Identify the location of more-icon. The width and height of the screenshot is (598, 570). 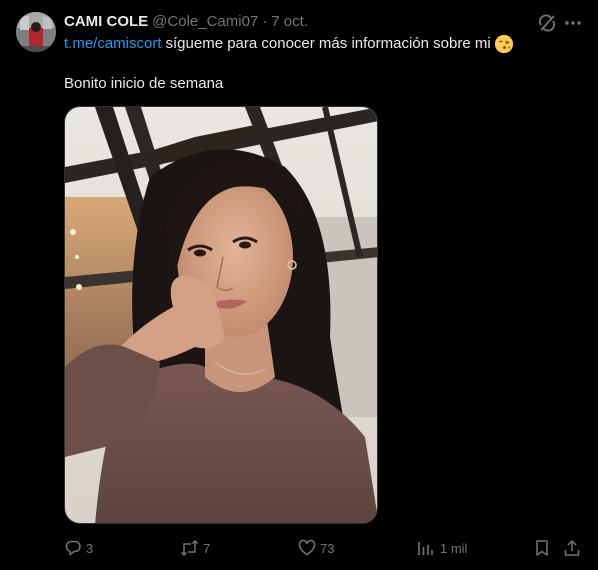
(573, 23).